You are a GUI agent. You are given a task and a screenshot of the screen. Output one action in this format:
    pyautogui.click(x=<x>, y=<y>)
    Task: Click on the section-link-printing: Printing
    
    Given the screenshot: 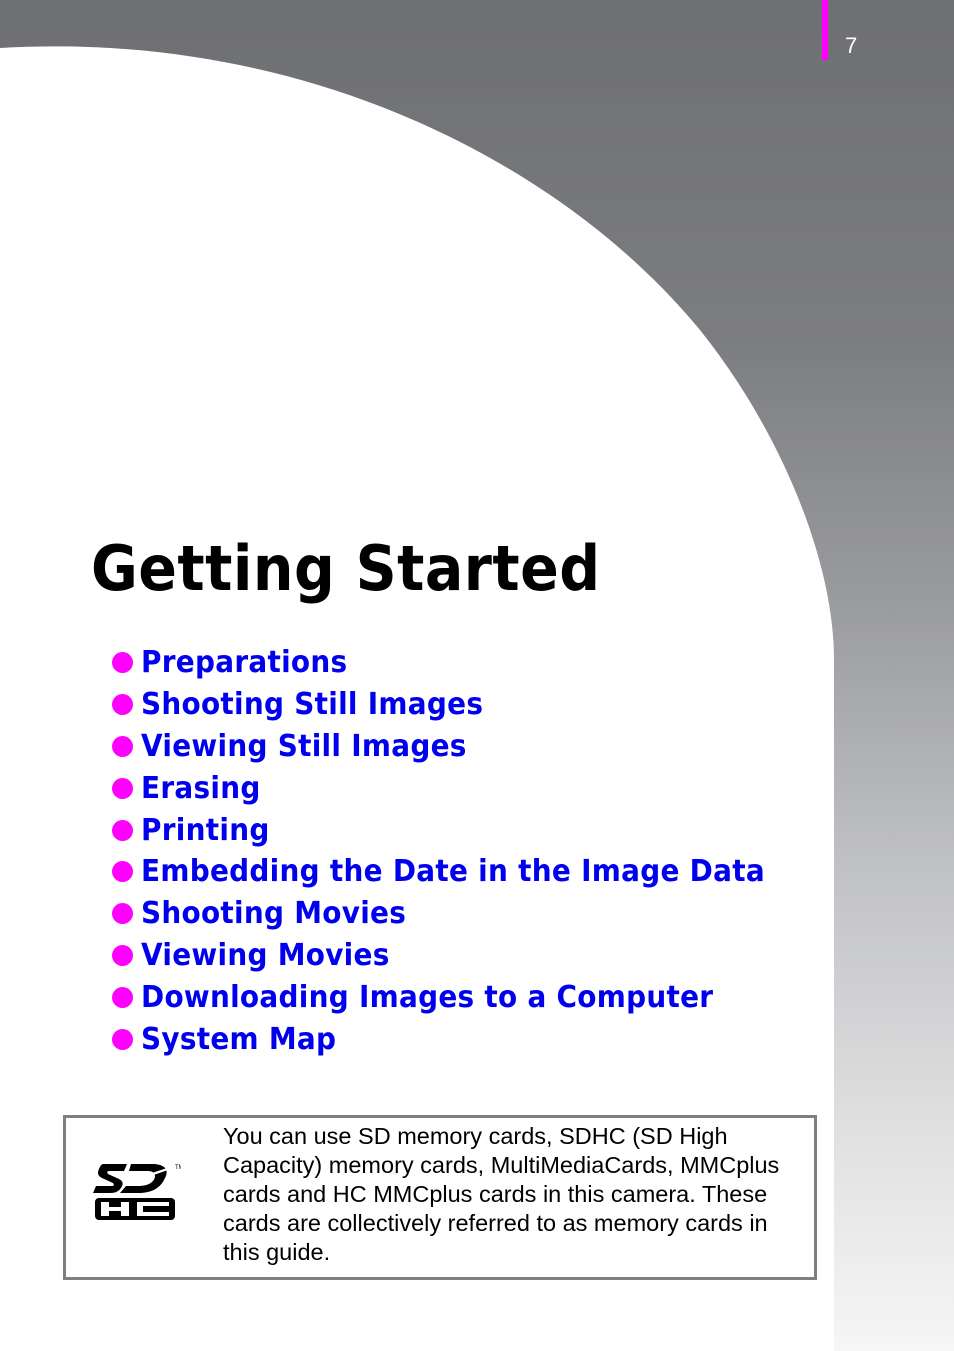 What is the action you would take?
    pyautogui.click(x=205, y=830)
    